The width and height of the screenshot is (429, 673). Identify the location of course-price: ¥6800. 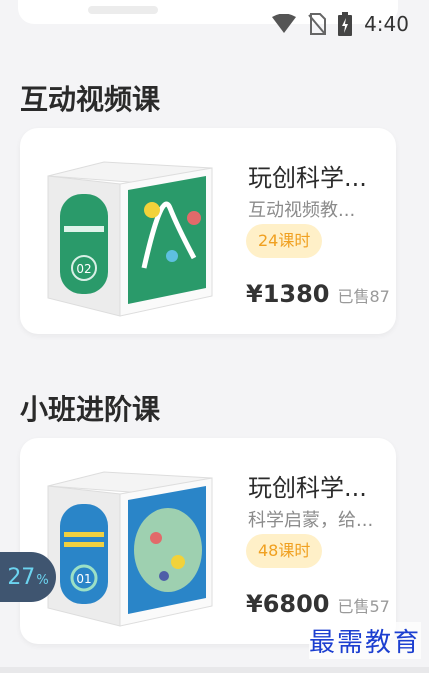
(288, 604).